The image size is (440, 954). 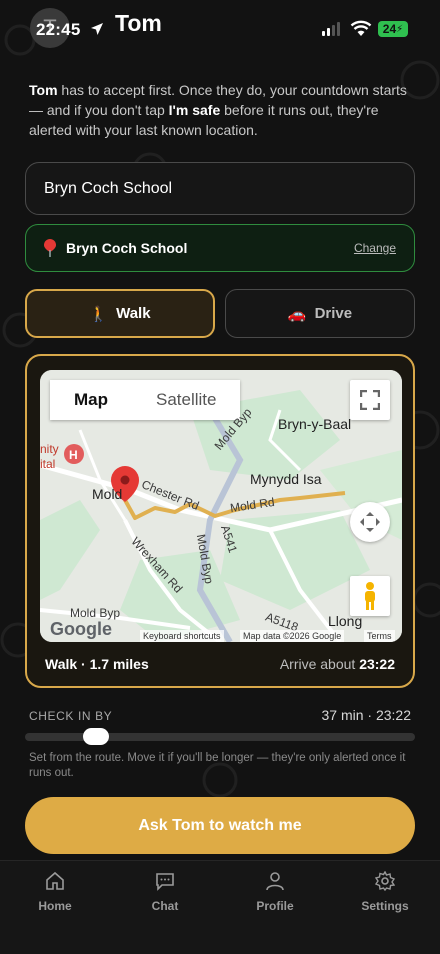 What do you see at coordinates (48, 464) in the screenshot?
I see `map-label-hospital-2: ital` at bounding box center [48, 464].